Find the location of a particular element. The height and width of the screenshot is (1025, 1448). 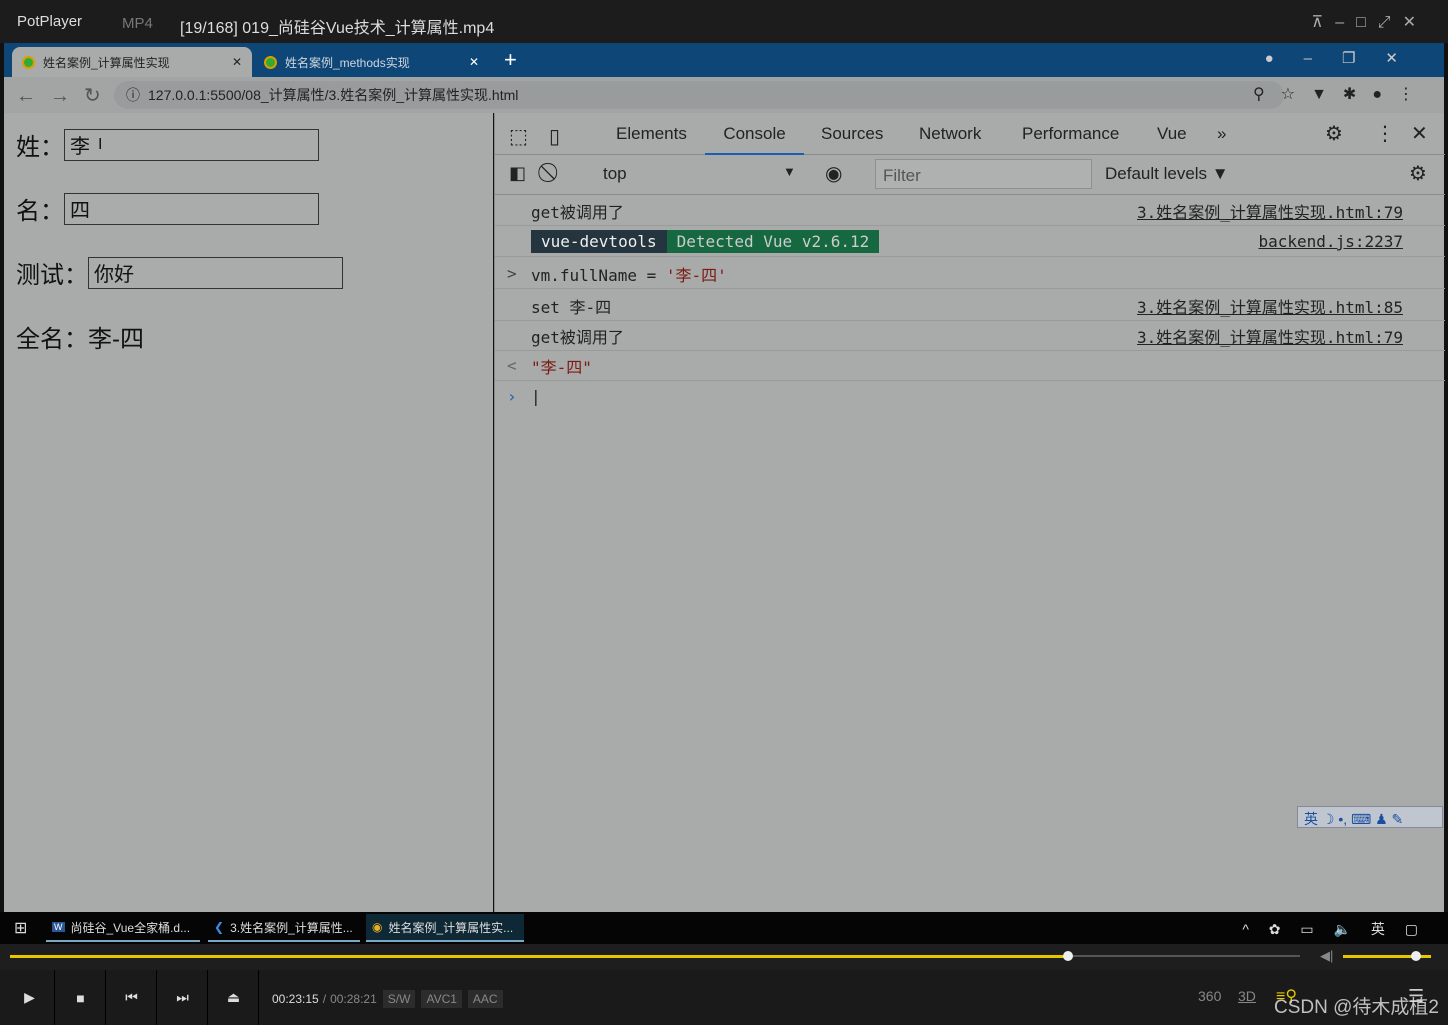

tab-network: Network is located at coordinates (950, 134).